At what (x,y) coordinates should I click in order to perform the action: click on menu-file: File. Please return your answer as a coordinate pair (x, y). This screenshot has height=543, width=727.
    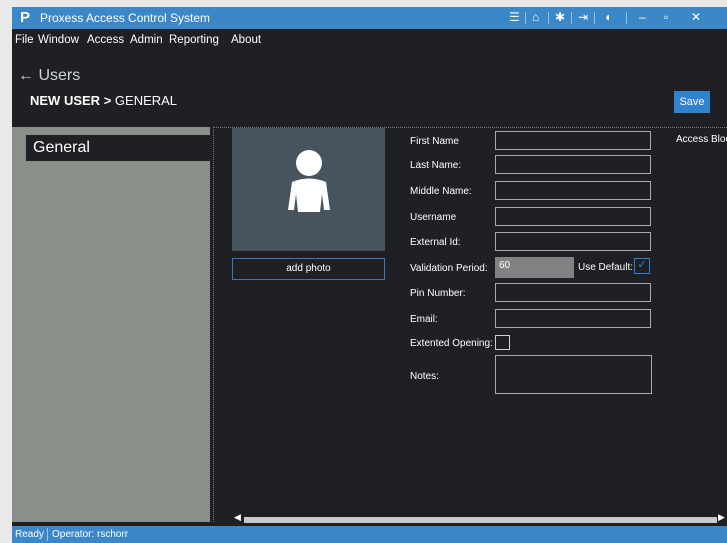
    Looking at the image, I should click on (24, 40).